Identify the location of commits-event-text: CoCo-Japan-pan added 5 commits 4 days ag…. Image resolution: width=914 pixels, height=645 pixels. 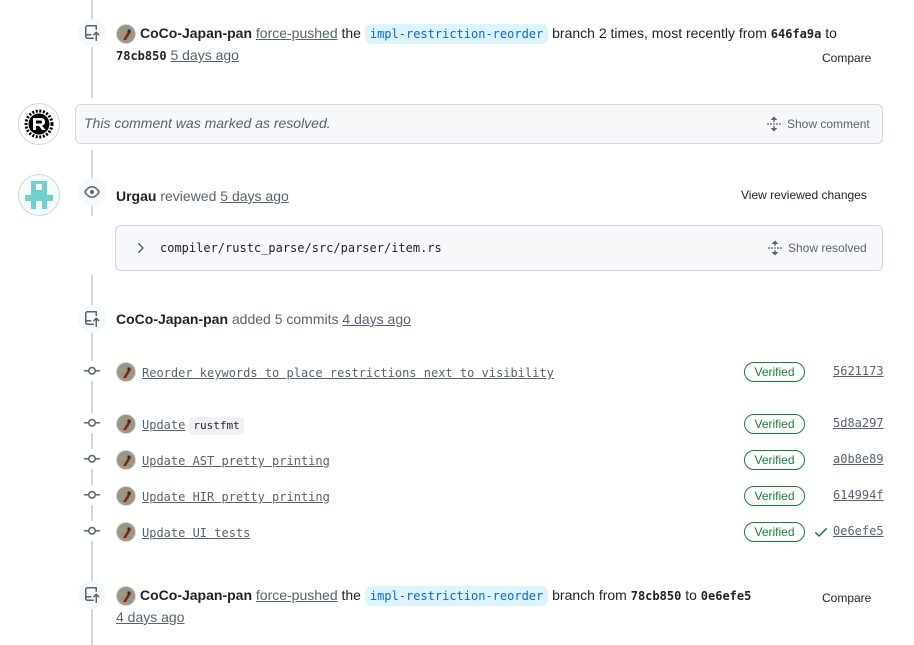
(263, 319).